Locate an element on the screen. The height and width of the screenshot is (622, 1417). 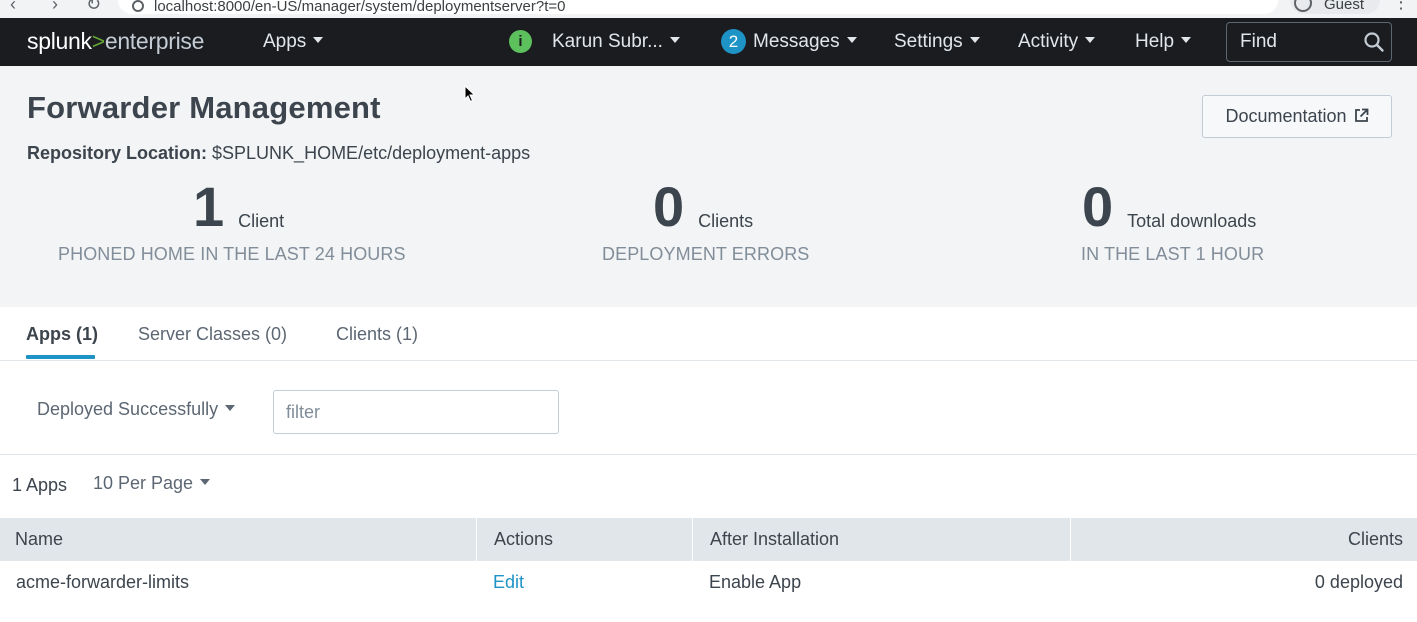
column-header-after-installation: After Installation is located at coordinates (774, 539).